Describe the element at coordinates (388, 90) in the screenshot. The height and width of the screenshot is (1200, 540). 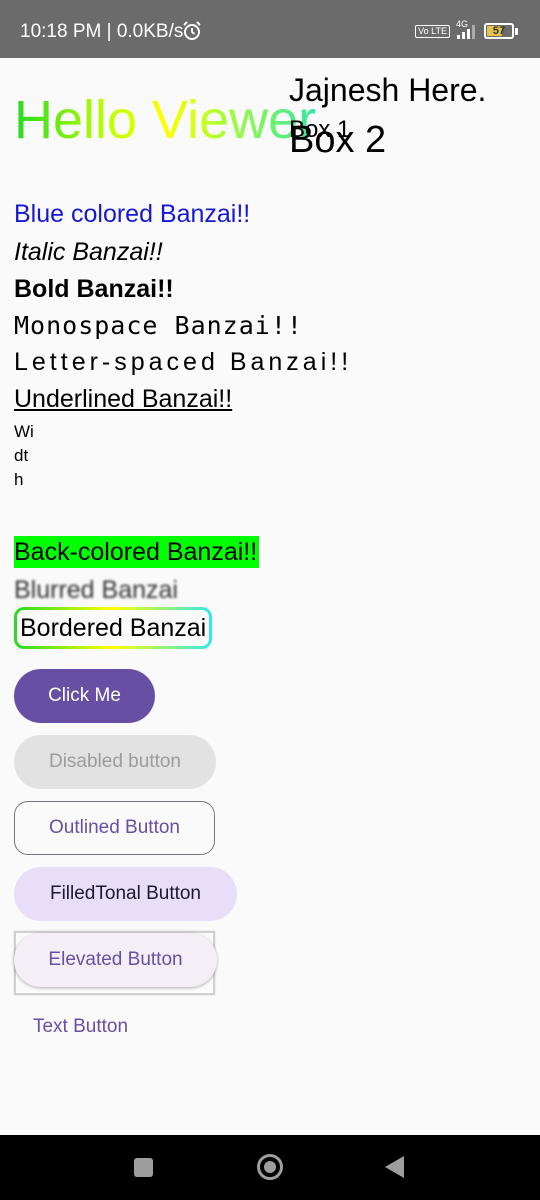
I see `jajnesh-text: Jajnesh Here.` at that location.